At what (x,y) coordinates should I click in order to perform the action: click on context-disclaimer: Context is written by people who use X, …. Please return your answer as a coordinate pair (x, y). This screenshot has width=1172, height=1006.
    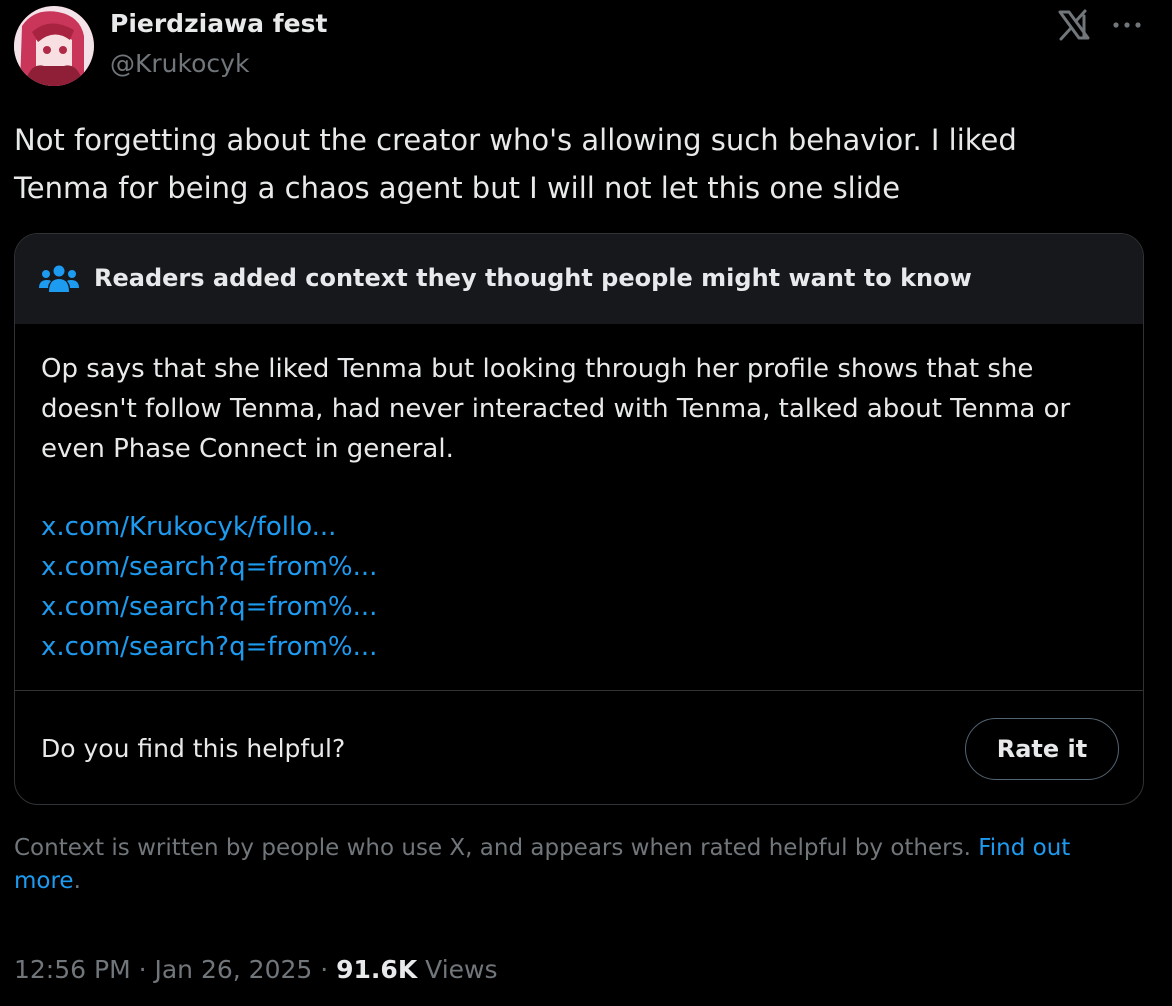
    Looking at the image, I should click on (574, 865).